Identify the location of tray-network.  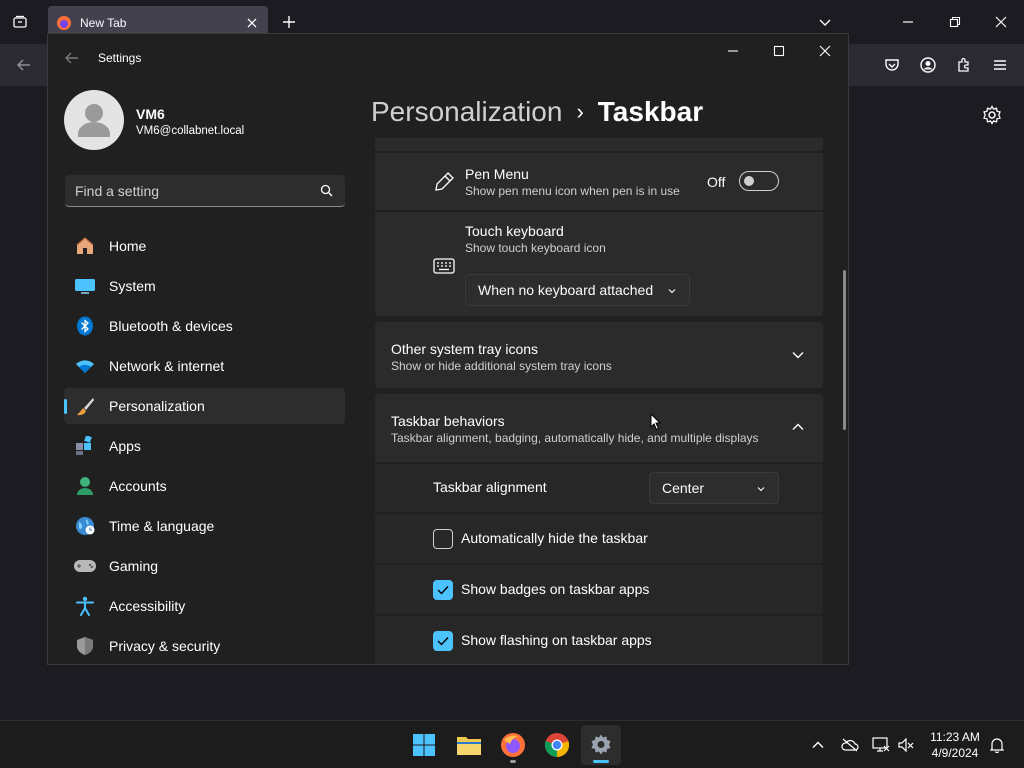
(881, 745).